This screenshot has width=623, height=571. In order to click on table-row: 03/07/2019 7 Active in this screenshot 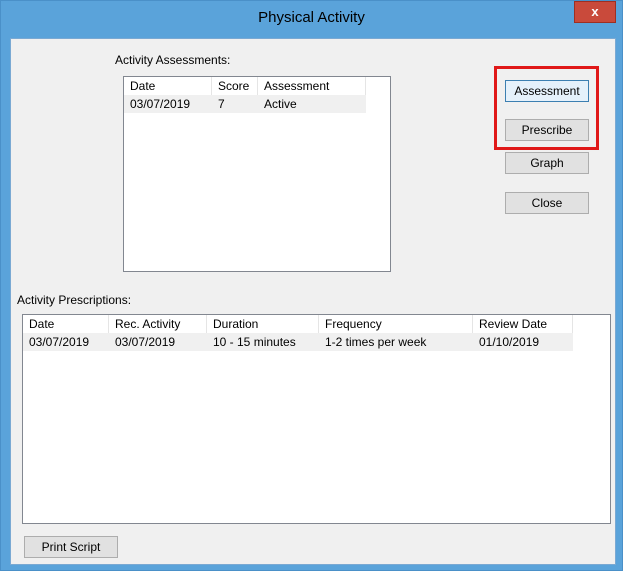, I will do `click(245, 104)`.